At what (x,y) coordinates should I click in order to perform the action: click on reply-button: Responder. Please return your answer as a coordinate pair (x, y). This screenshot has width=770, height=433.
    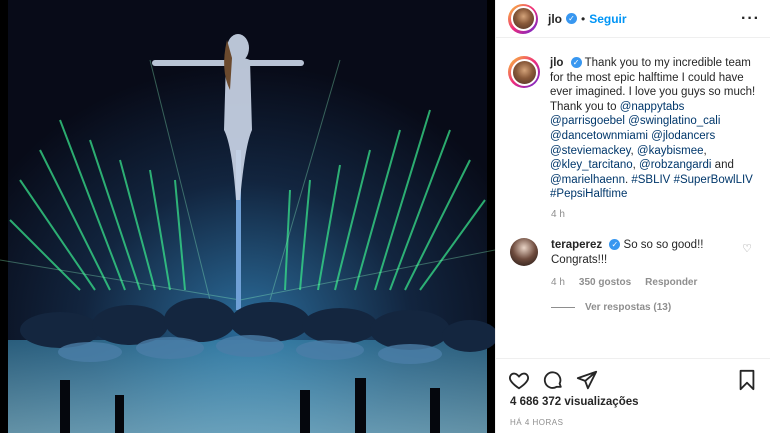
    Looking at the image, I should click on (671, 282).